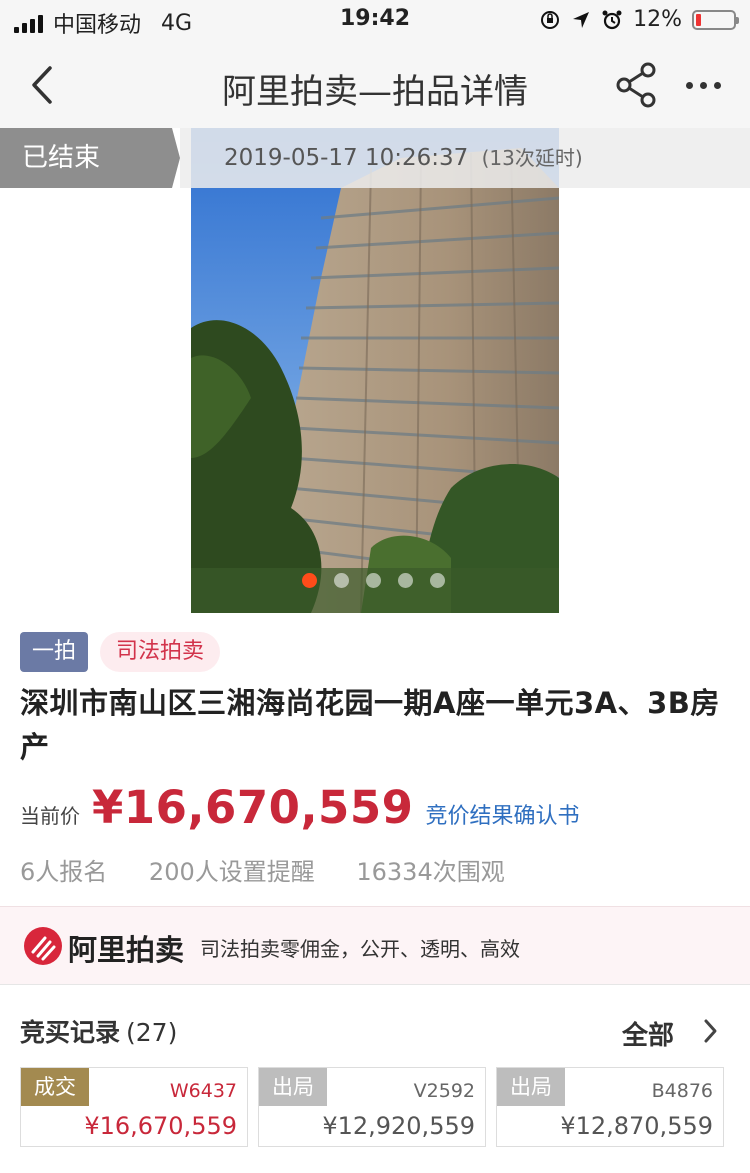  What do you see at coordinates (375, 85) in the screenshot?
I see `nav-bar: 阿里拍卖—拍品详情` at bounding box center [375, 85].